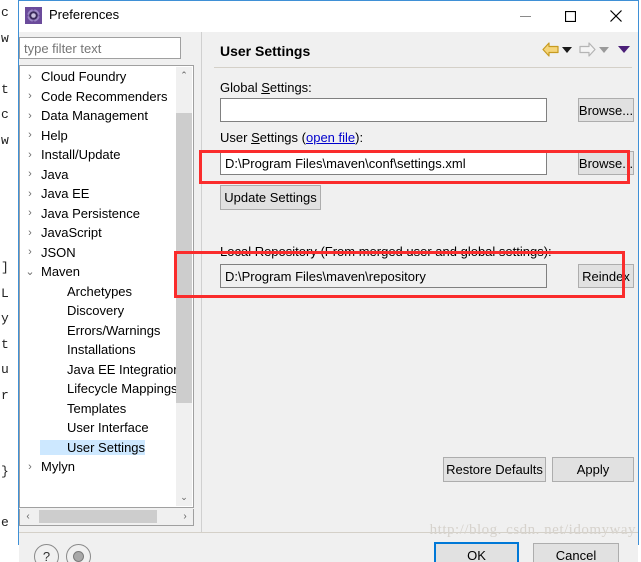 The image size is (641, 562). I want to click on pane-navigation, so click(586, 49).